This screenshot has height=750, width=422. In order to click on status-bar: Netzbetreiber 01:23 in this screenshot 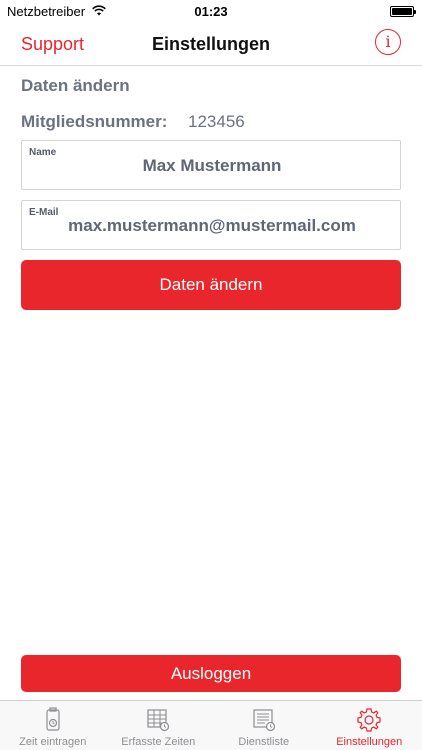, I will do `click(211, 11)`.